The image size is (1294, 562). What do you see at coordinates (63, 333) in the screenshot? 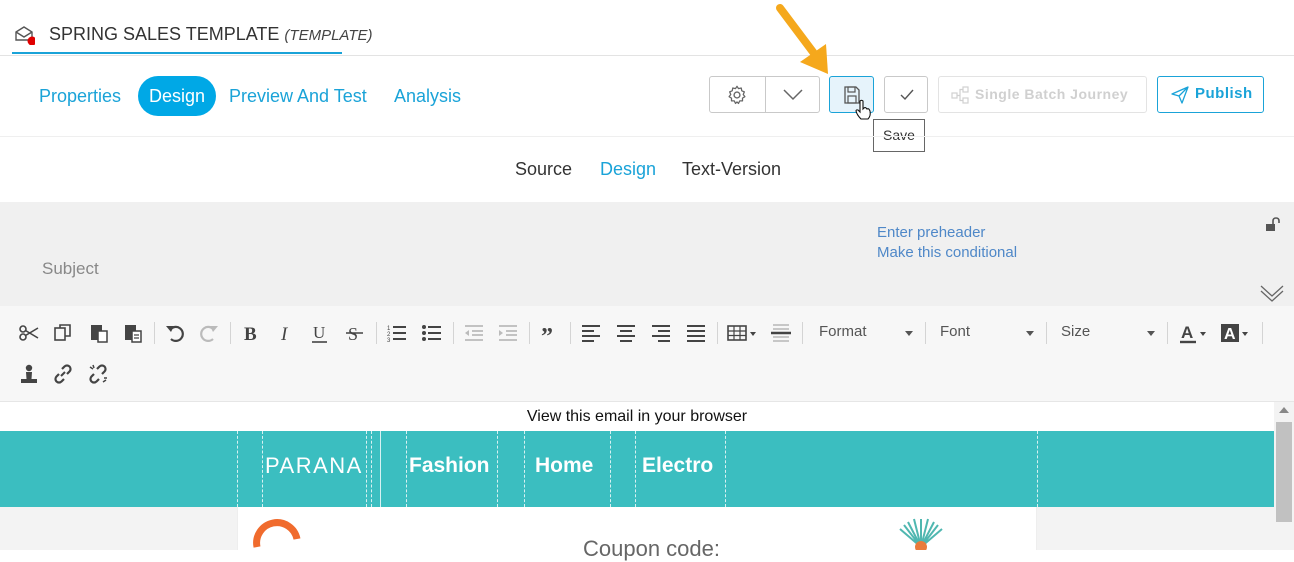
I see `copy-icon` at bounding box center [63, 333].